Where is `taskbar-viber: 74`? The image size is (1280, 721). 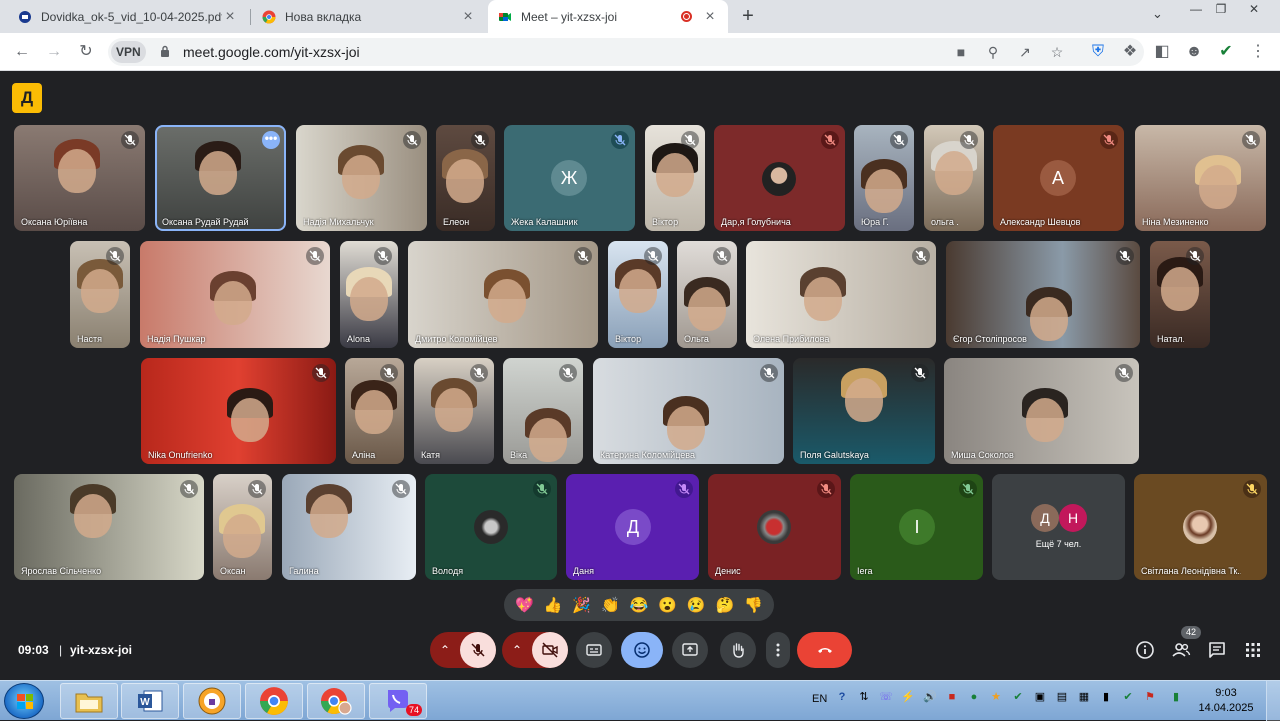
taskbar-viber: 74 is located at coordinates (398, 701).